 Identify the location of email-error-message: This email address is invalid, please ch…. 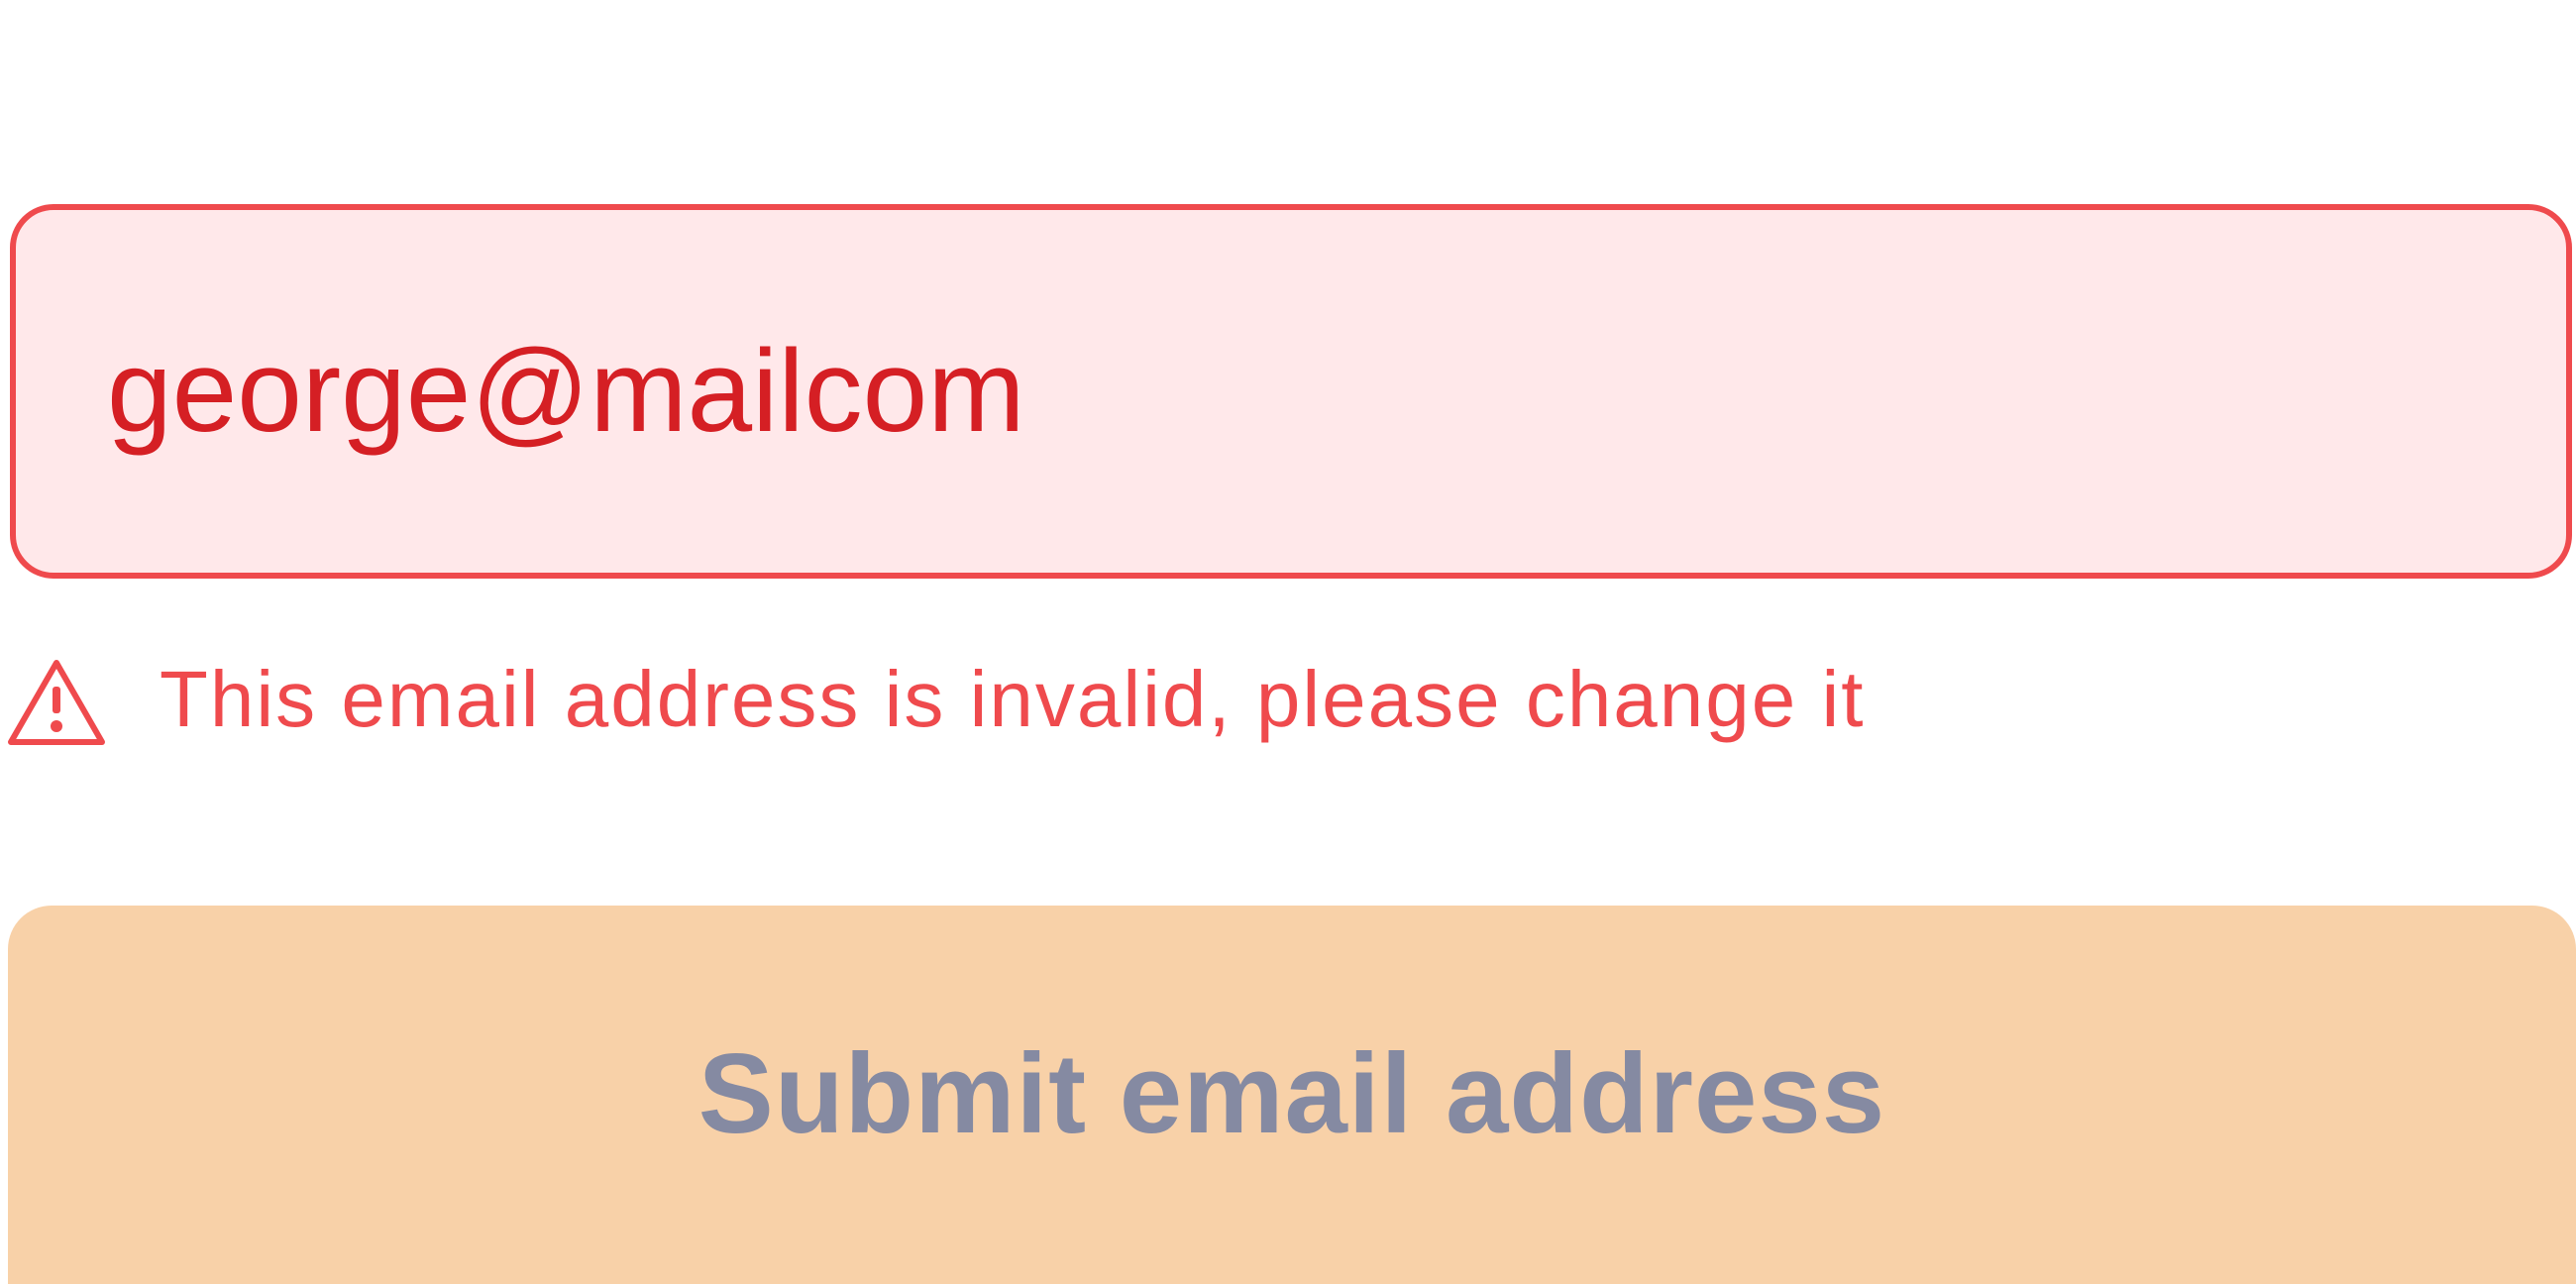
(1288, 699).